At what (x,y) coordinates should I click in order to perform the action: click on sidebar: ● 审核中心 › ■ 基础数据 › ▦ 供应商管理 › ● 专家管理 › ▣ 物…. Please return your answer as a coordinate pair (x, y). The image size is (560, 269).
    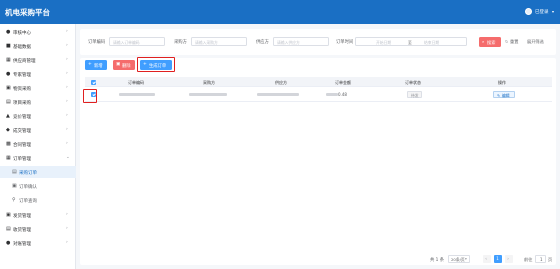
    Looking at the image, I should click on (38, 146).